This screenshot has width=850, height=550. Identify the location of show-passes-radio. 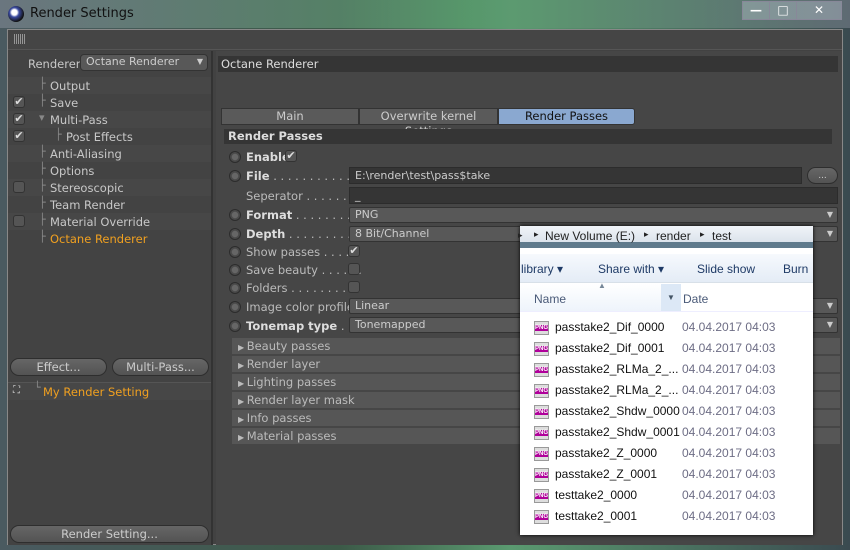
(235, 252).